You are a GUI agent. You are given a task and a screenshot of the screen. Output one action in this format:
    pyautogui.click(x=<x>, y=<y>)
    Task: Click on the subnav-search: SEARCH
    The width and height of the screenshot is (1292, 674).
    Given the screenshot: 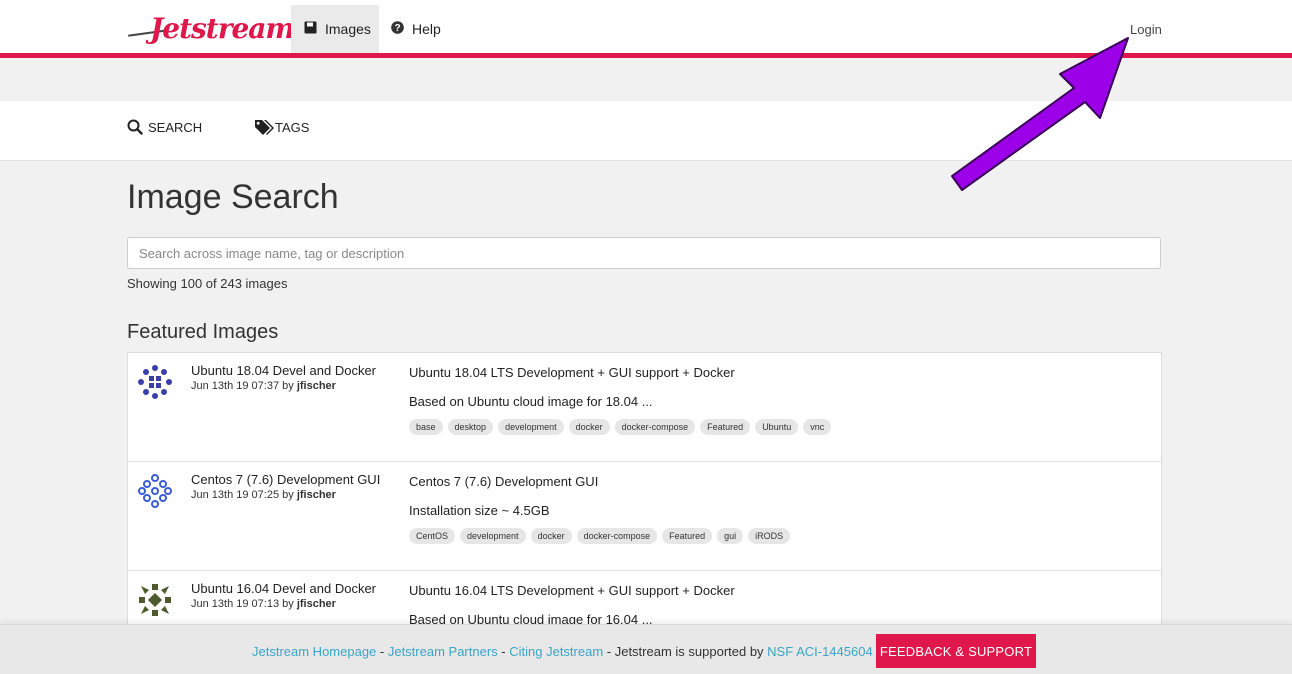 What is the action you would take?
    pyautogui.click(x=164, y=127)
    